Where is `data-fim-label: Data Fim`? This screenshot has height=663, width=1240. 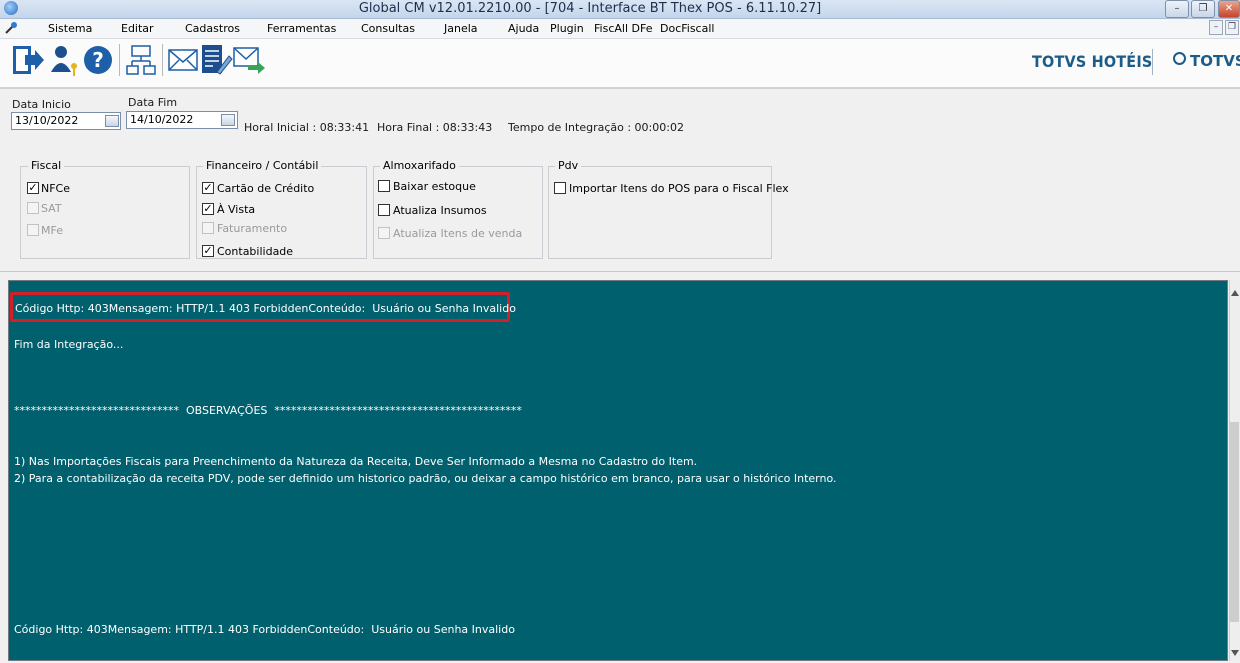
data-fim-label: Data Fim is located at coordinates (153, 102).